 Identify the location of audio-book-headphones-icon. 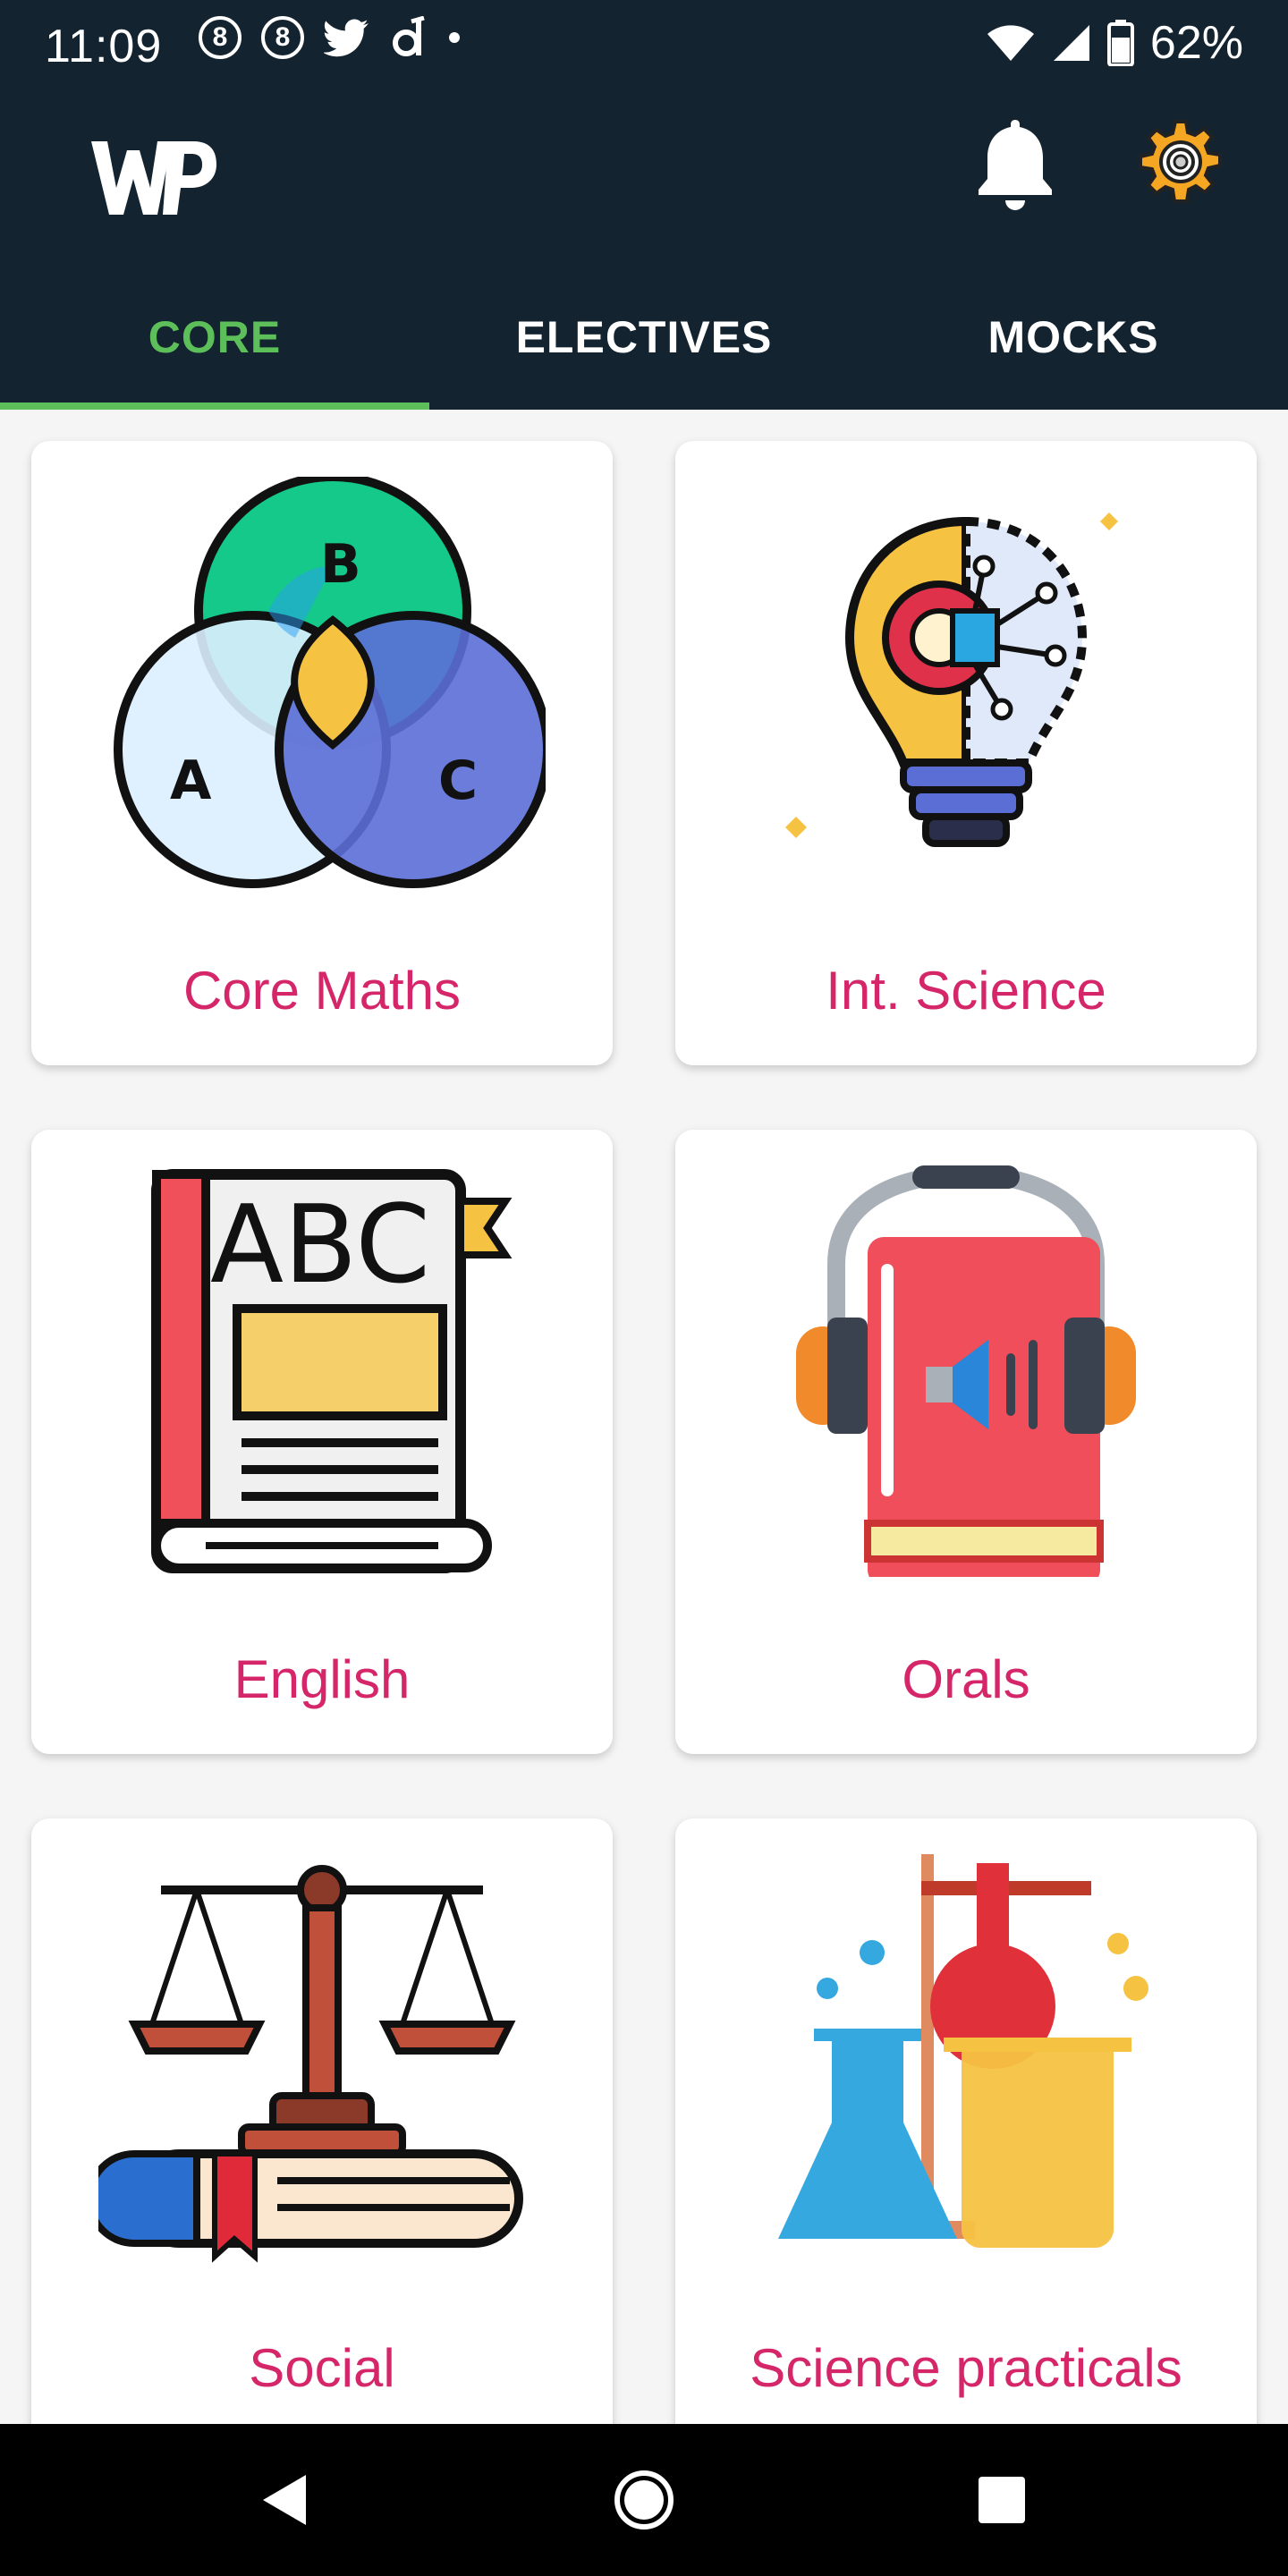
(966, 1371).